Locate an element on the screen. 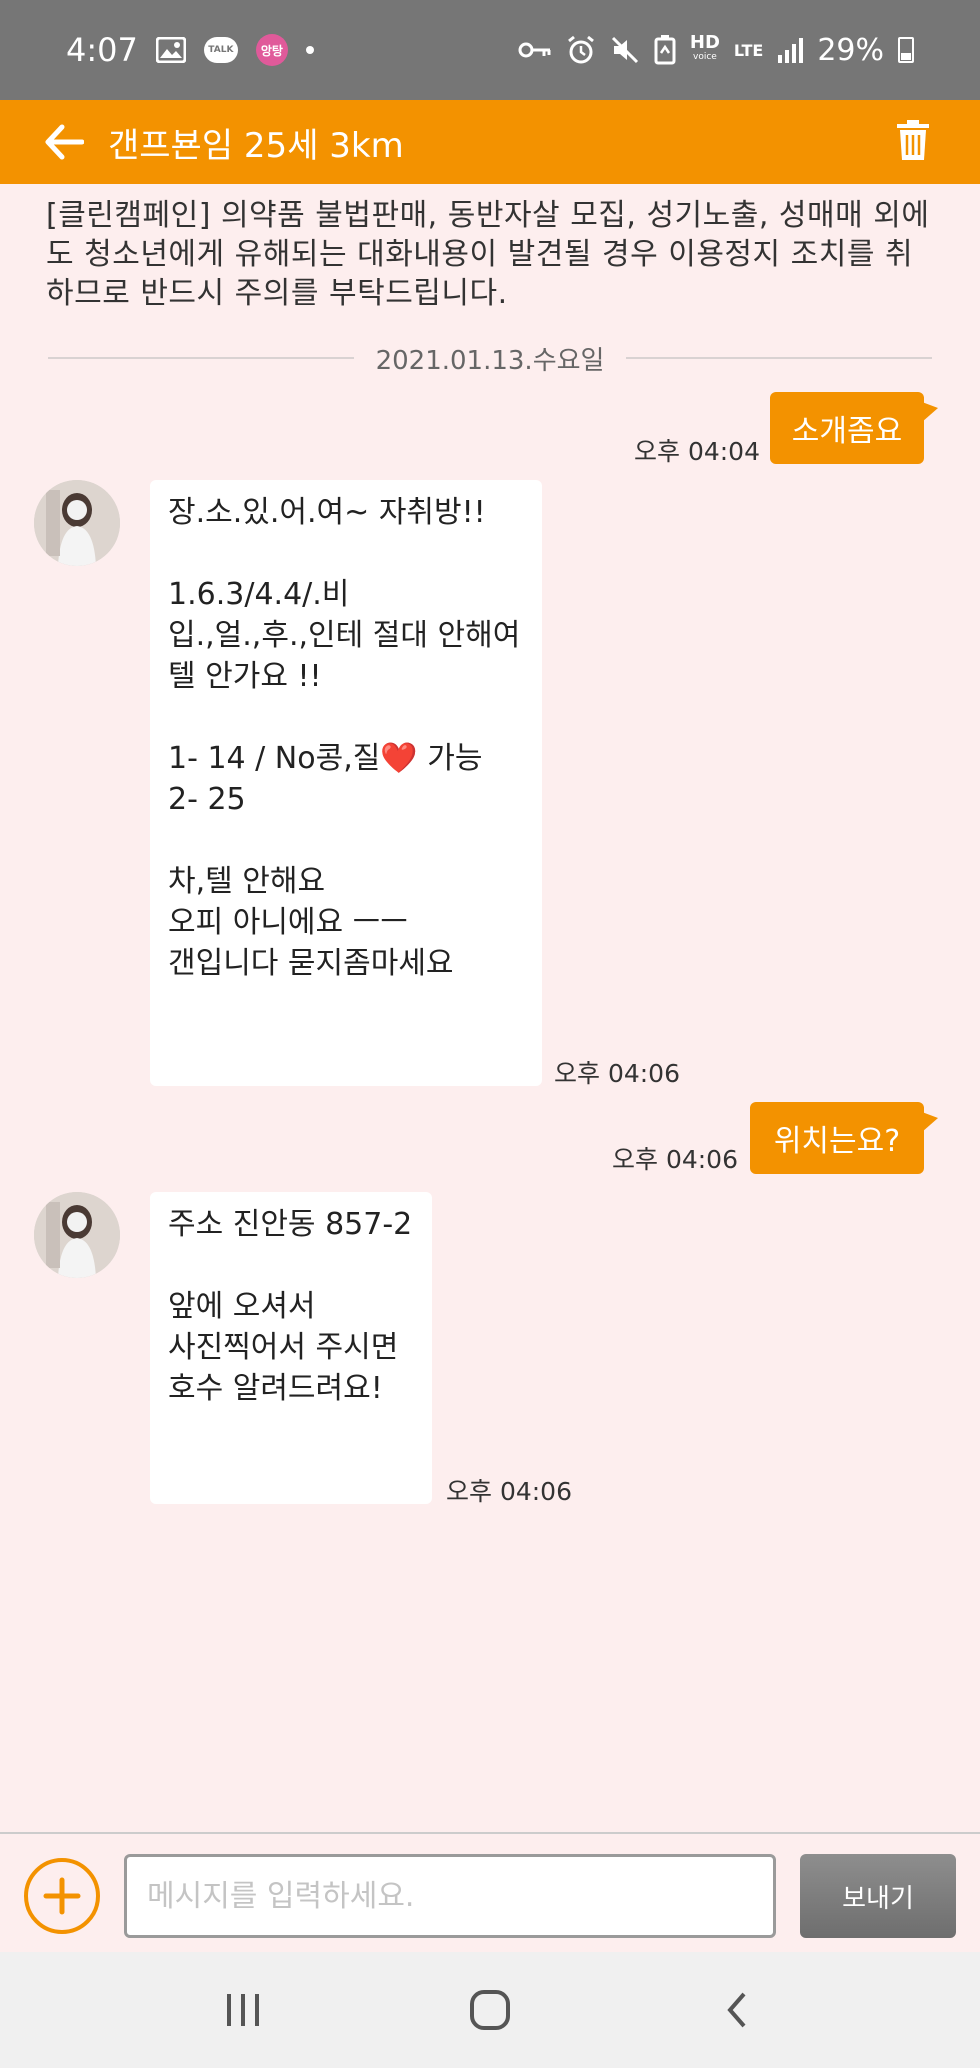  status-right: HD voice LTE 29% is located at coordinates (716, 50).